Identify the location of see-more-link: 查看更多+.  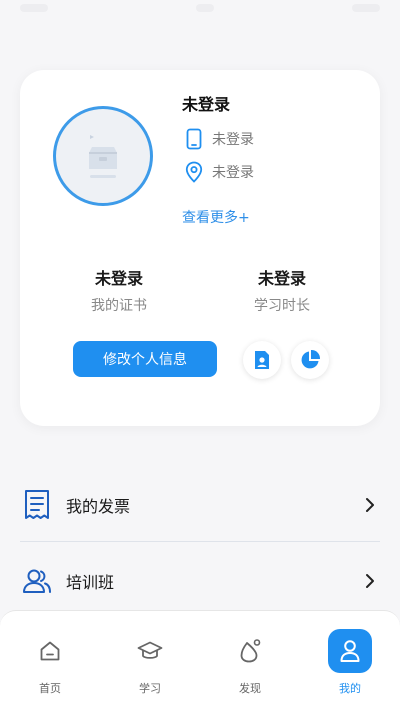
(216, 217).